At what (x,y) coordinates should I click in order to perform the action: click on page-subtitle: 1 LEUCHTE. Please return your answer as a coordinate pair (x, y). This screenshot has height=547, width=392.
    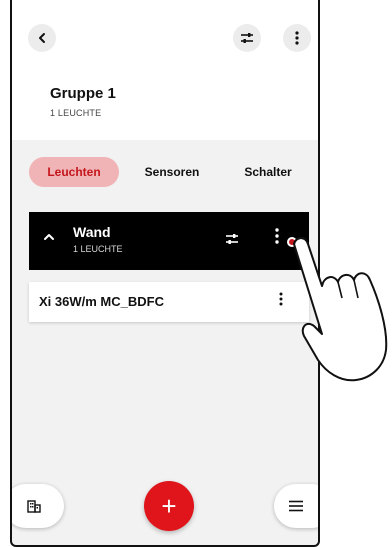
    Looking at the image, I should click on (76, 113).